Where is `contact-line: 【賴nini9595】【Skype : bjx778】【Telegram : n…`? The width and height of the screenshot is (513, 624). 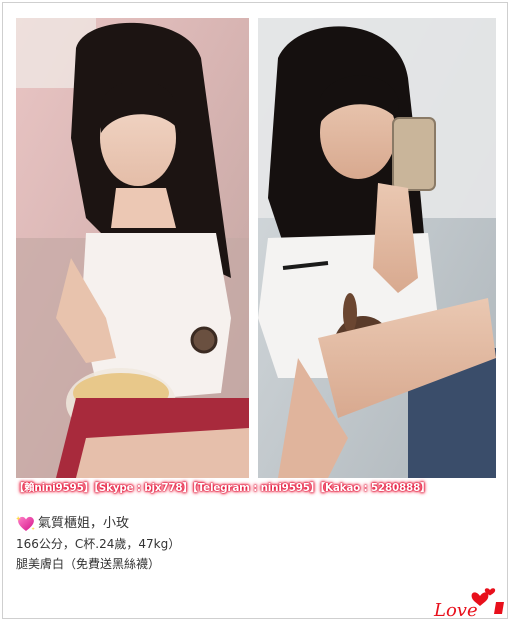
contact-line: 【賴nini9595】【Skype : bjx778】【Telegram : n… is located at coordinates (222, 487).